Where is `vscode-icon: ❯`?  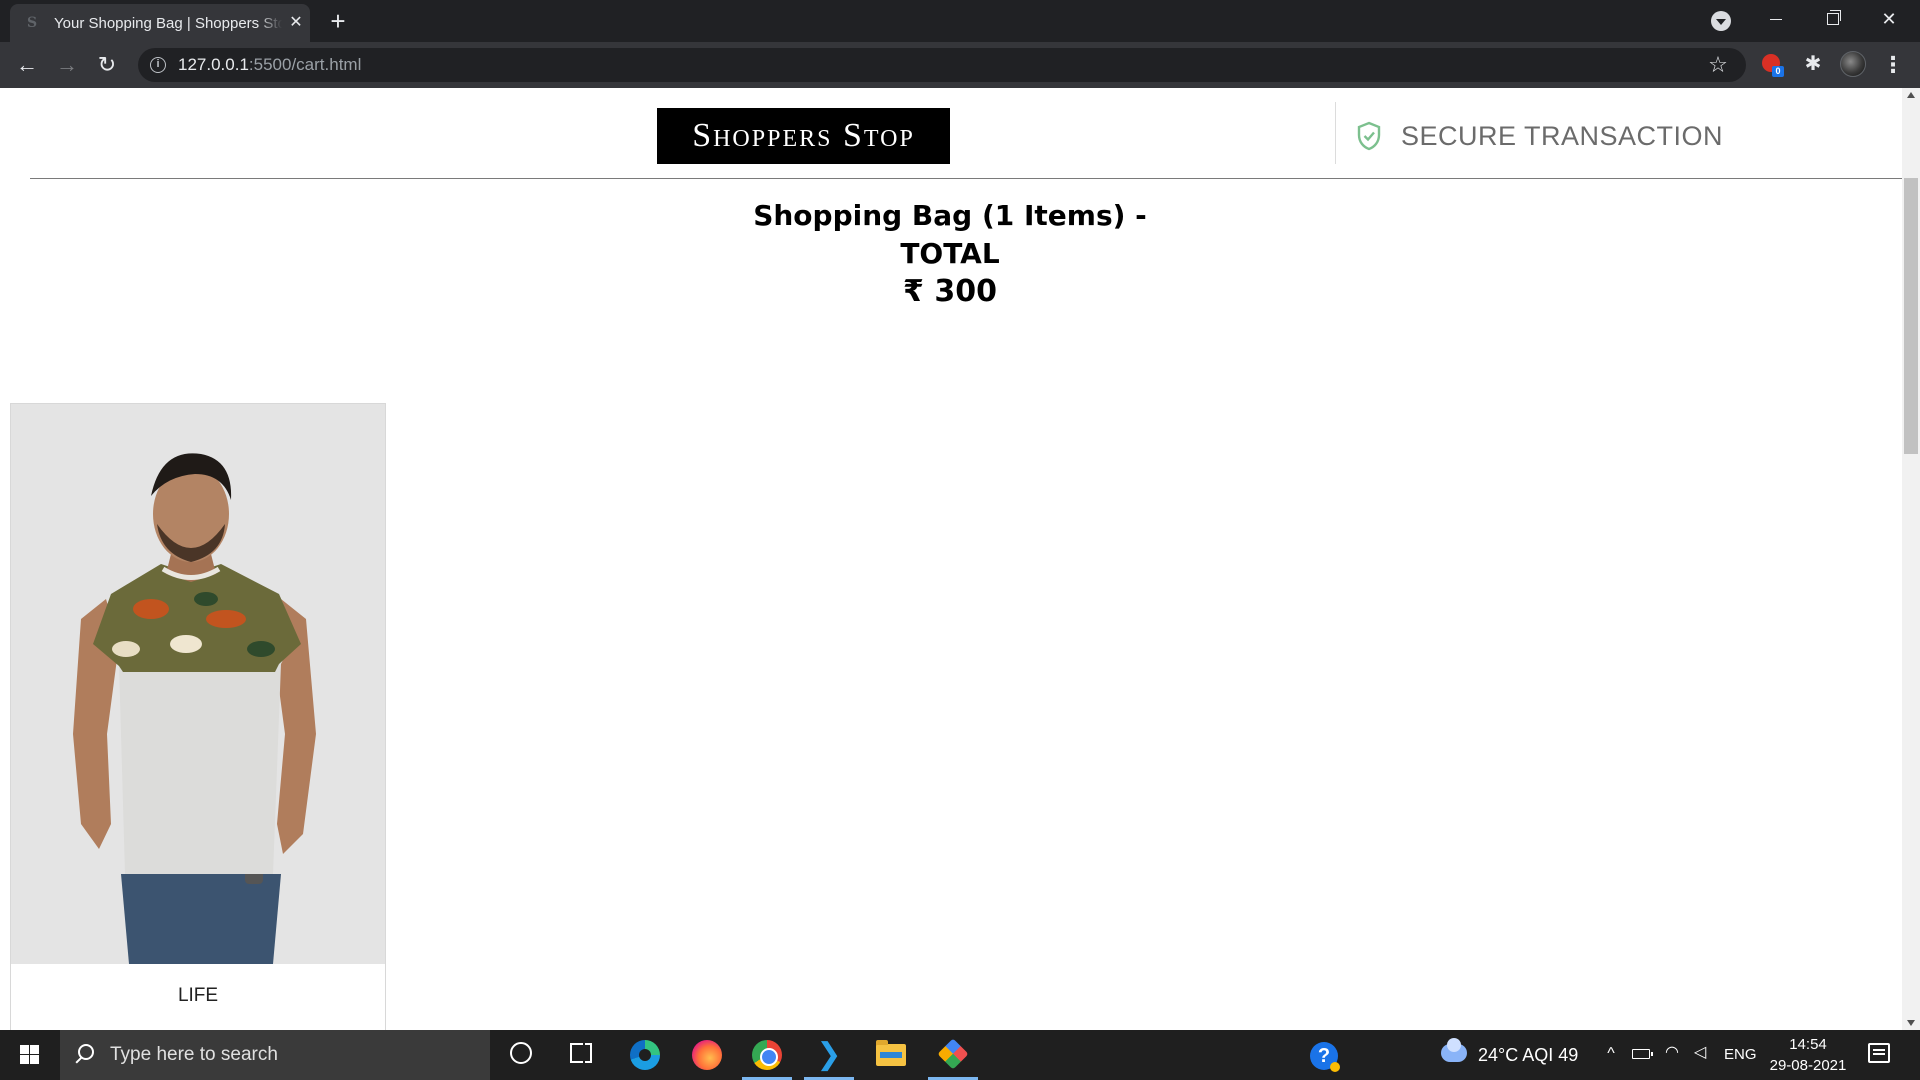
vscode-icon: ❯ is located at coordinates (829, 1057).